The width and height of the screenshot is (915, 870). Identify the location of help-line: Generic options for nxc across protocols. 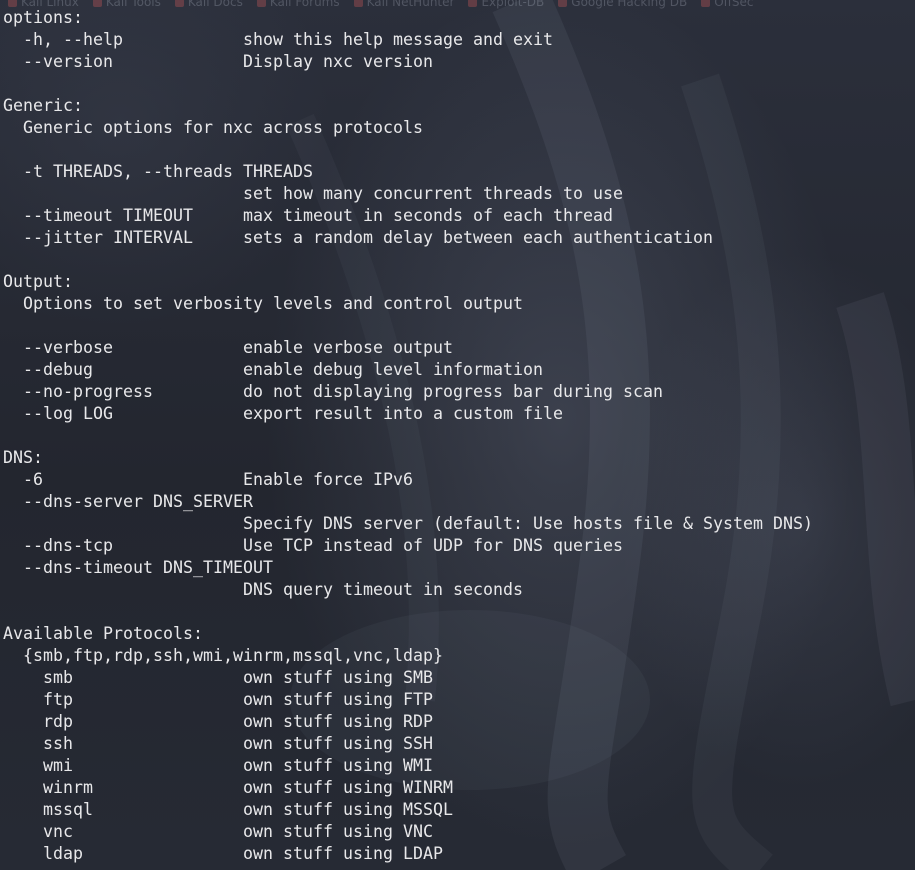
(457, 128).